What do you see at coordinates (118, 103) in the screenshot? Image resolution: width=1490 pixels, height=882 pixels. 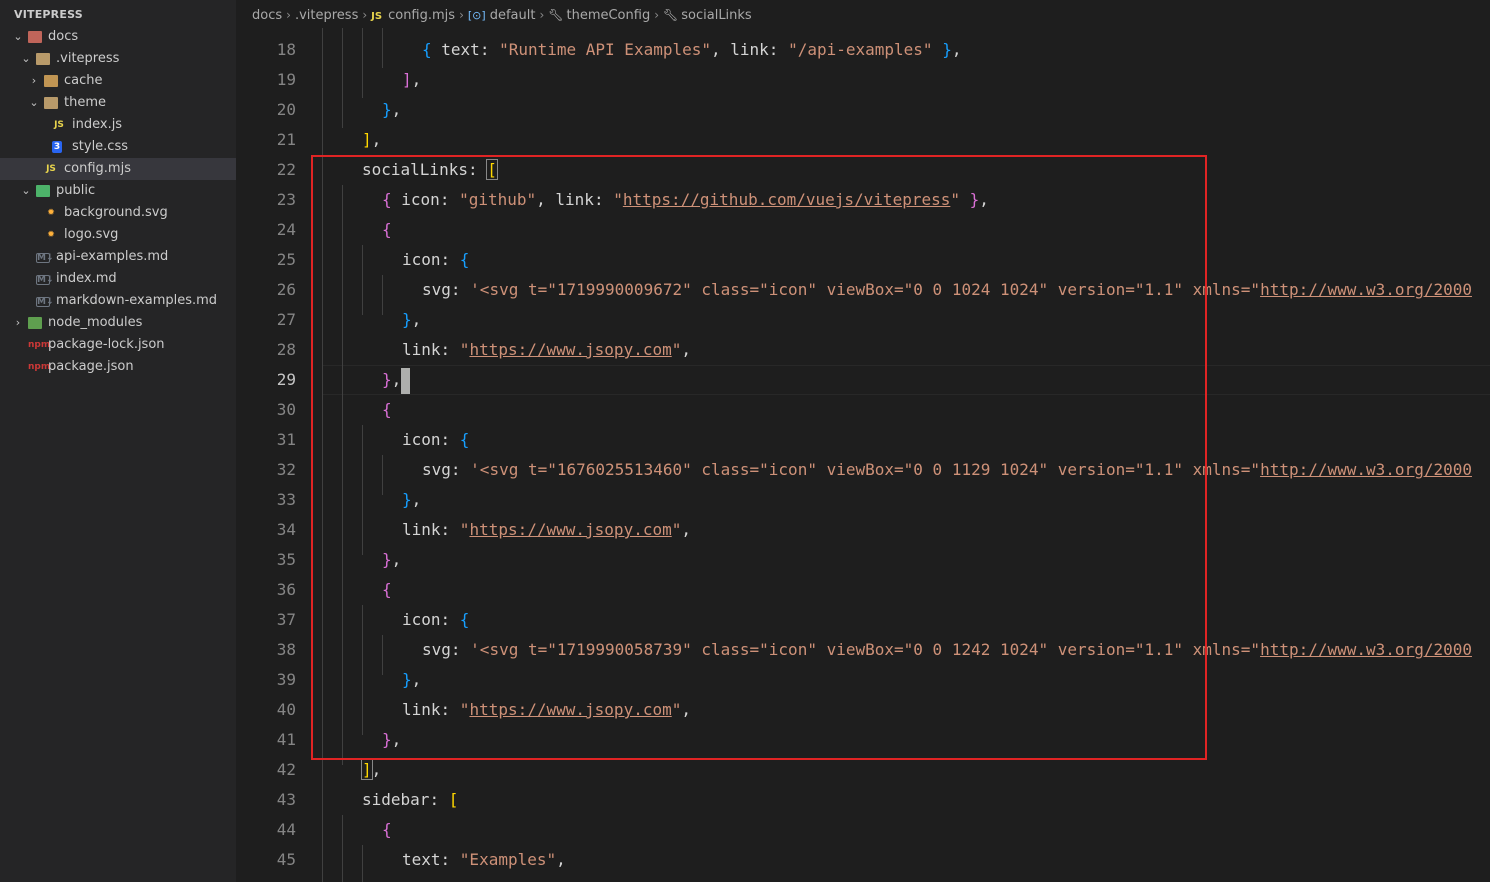 I see `tree-item: ⌄ theme` at bounding box center [118, 103].